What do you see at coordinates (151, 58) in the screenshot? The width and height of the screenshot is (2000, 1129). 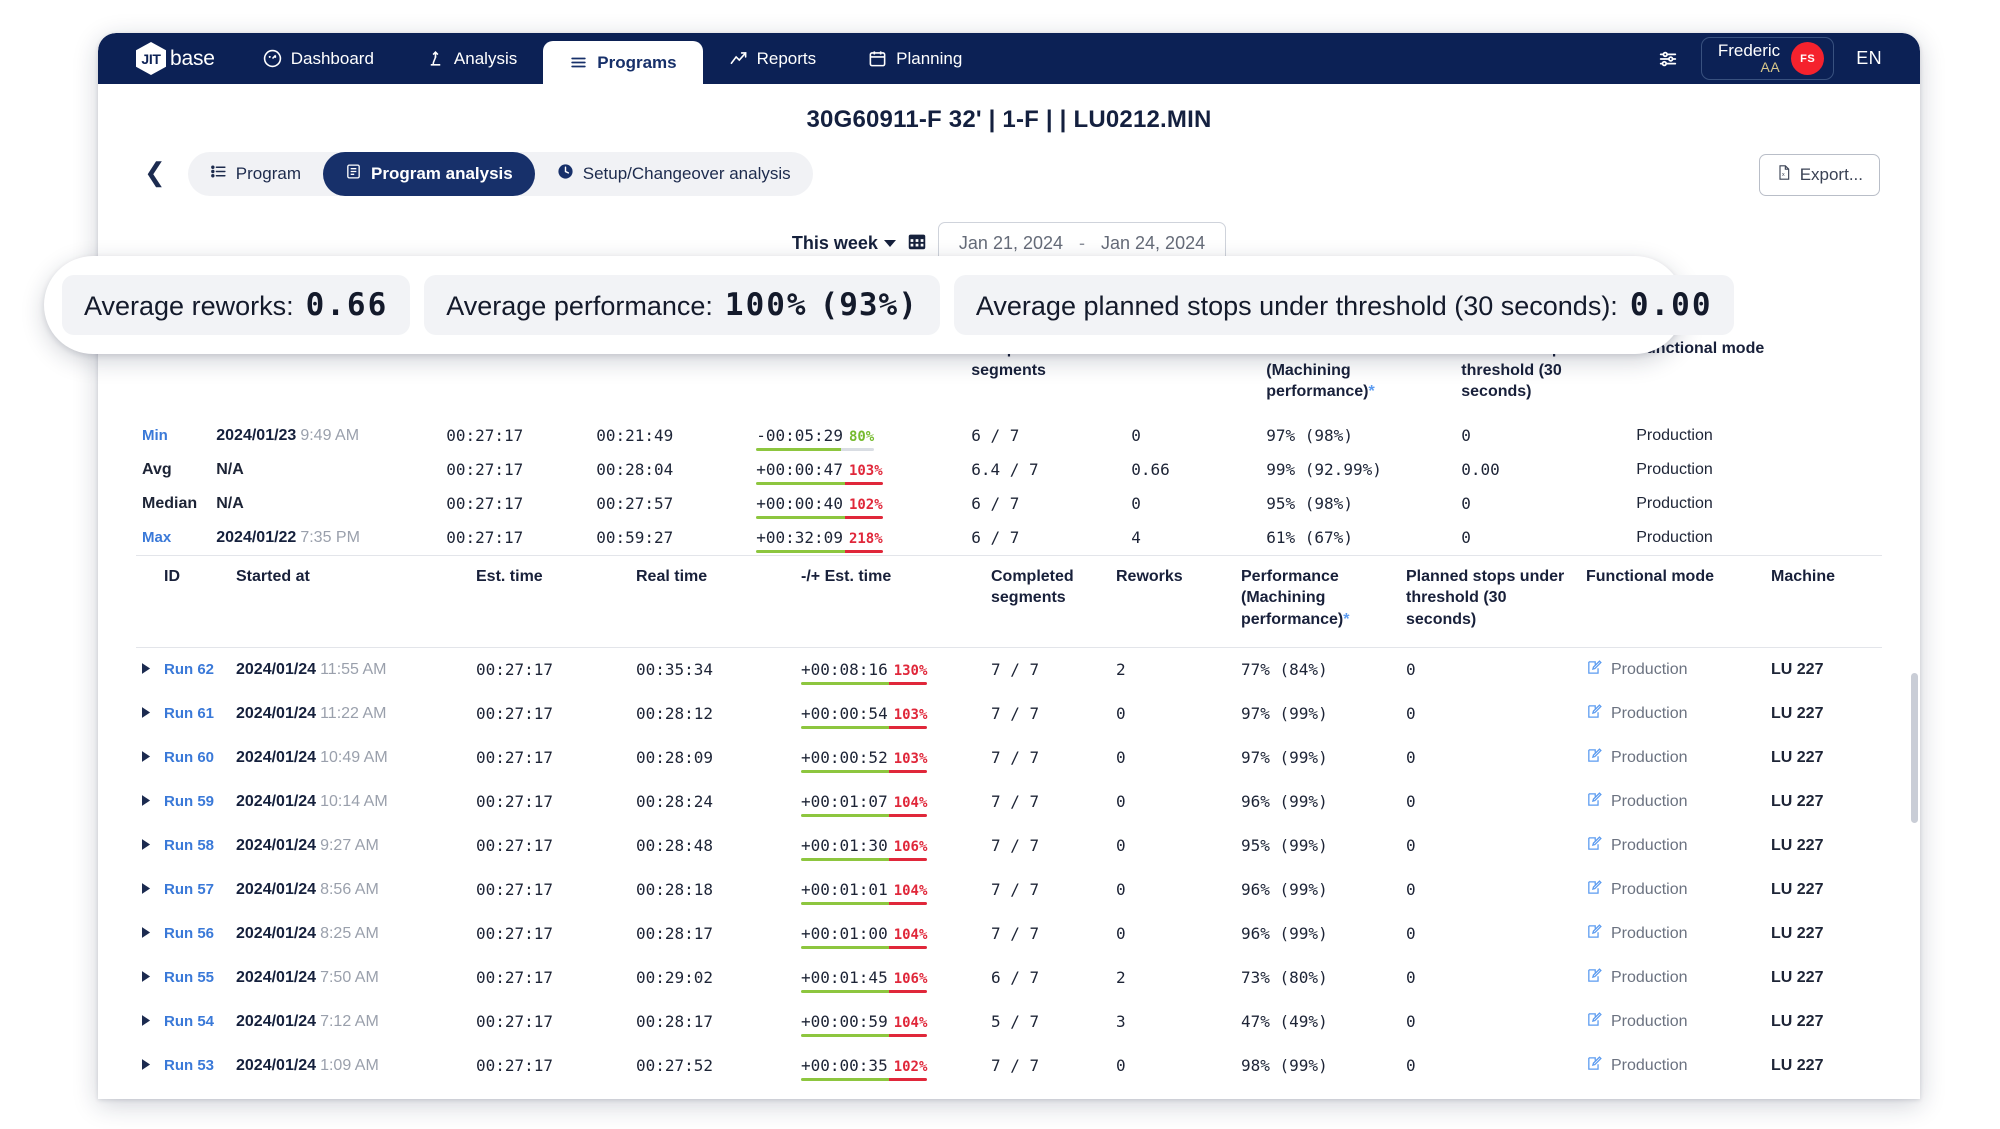 I see `brand-mark-text: JIT` at bounding box center [151, 58].